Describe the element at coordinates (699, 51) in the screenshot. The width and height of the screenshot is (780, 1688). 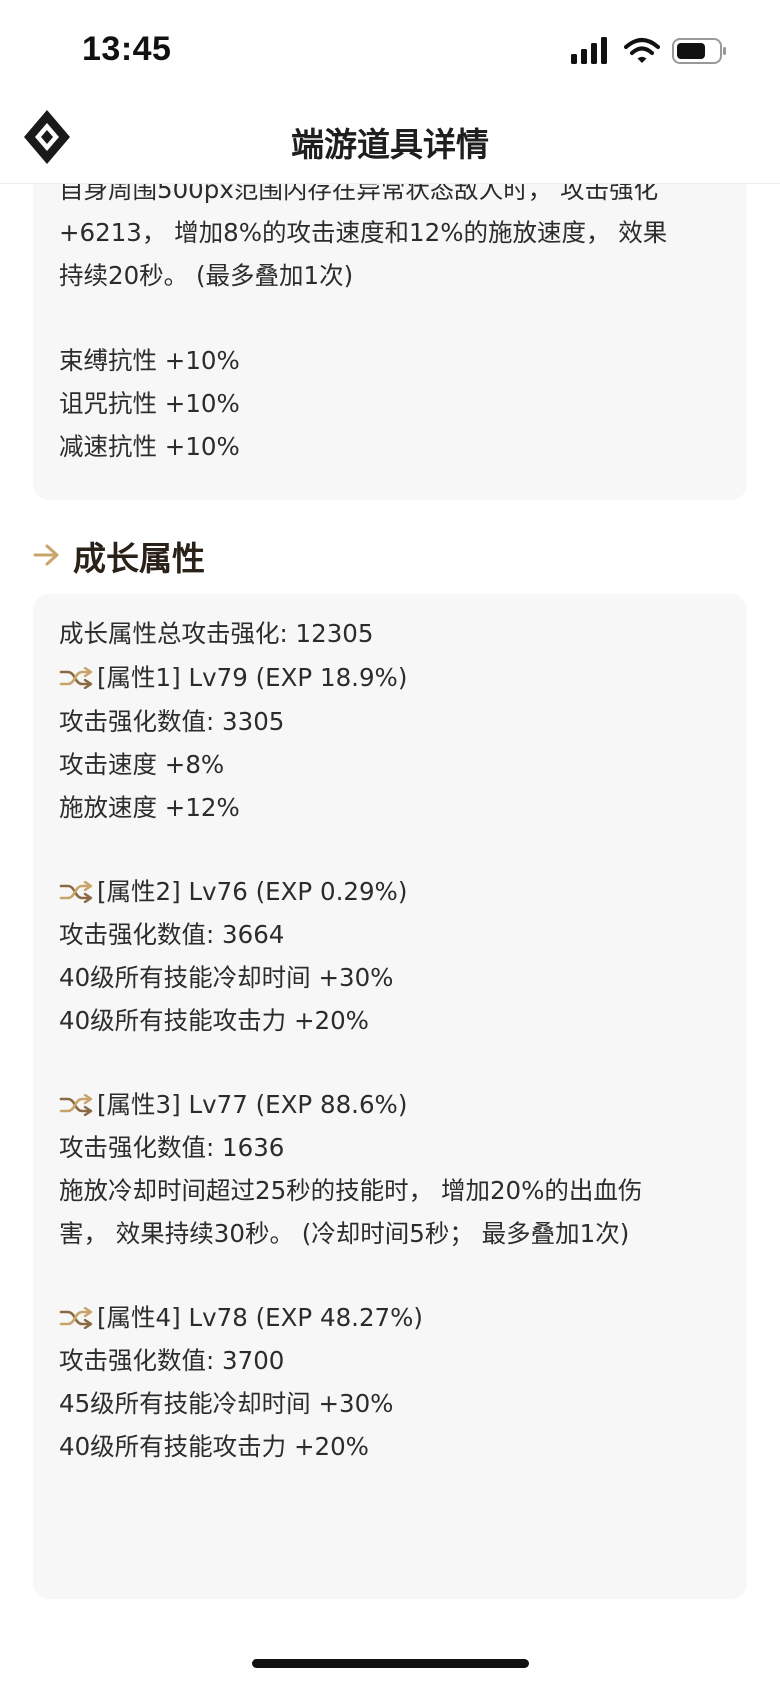
I see `battery-icon` at that location.